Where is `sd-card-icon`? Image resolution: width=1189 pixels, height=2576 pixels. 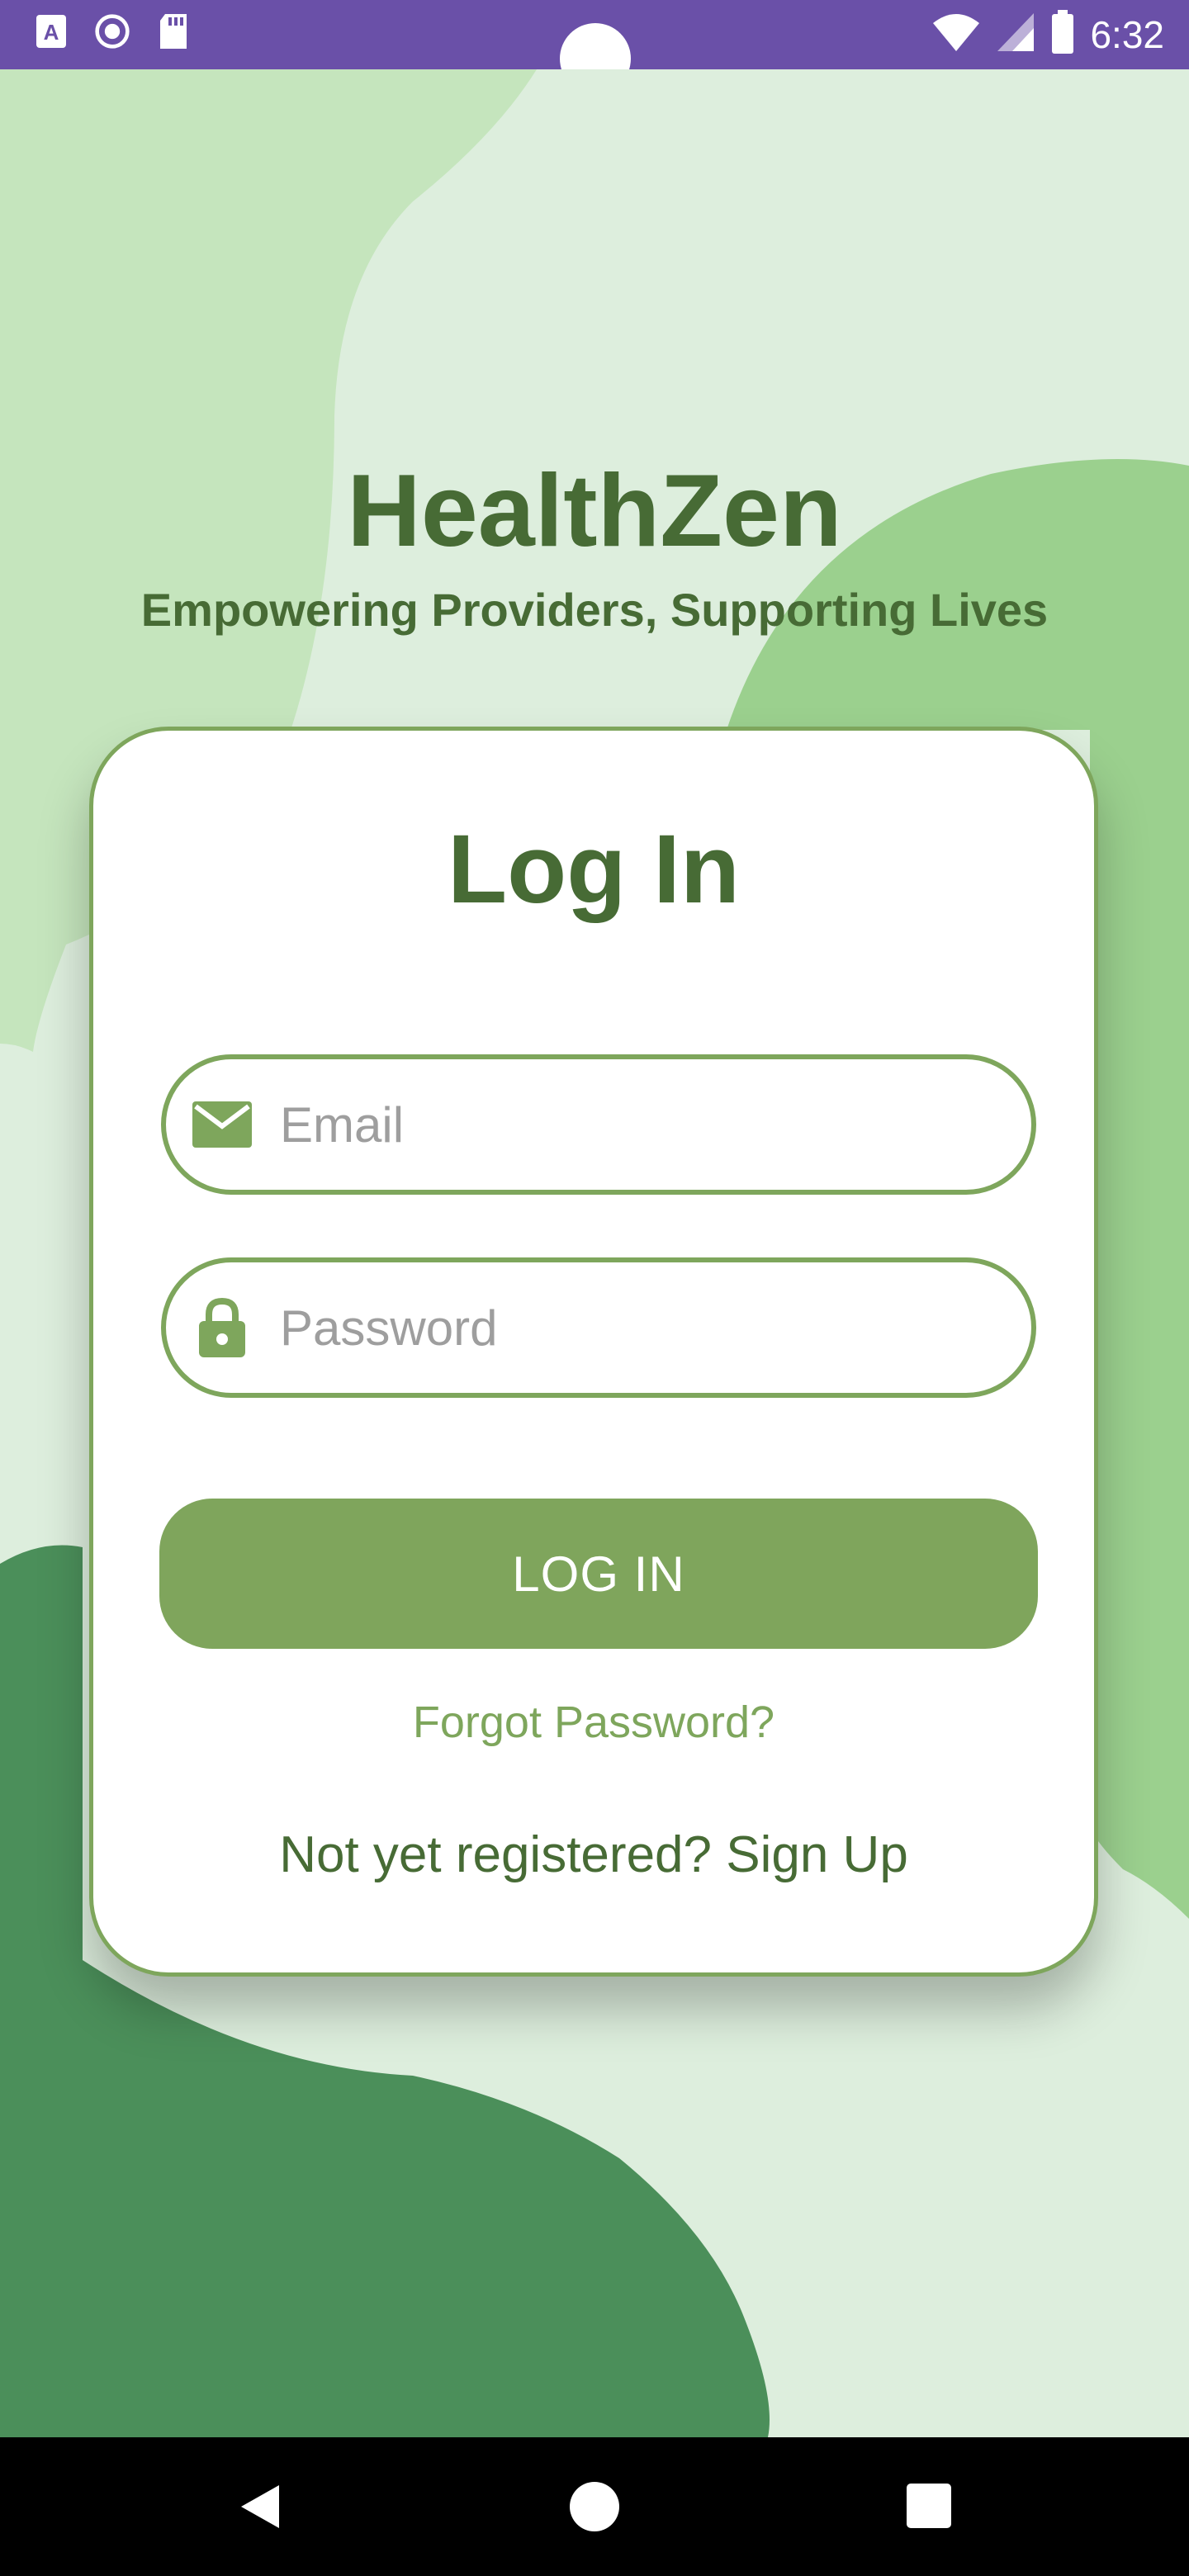 sd-card-icon is located at coordinates (173, 31).